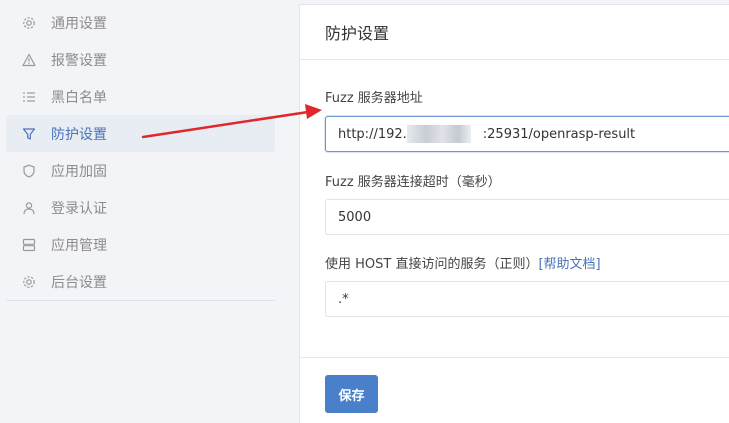  What do you see at coordinates (79, 171) in the screenshot?
I see `sidebar-item-label: 应用加固` at bounding box center [79, 171].